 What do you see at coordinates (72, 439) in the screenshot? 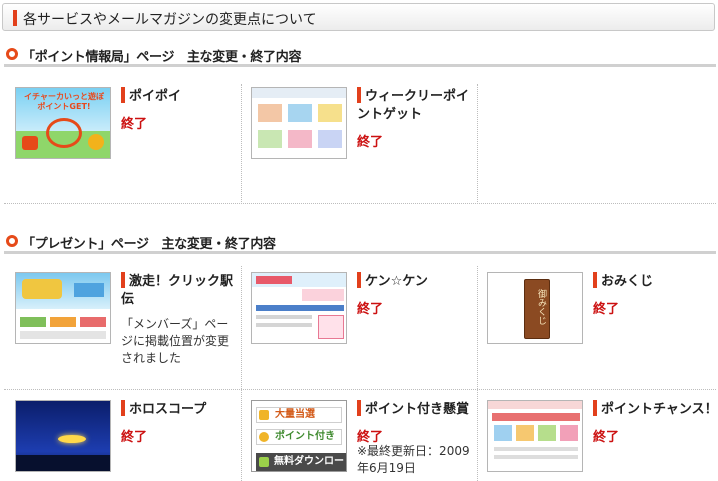
I see `moon-icon` at bounding box center [72, 439].